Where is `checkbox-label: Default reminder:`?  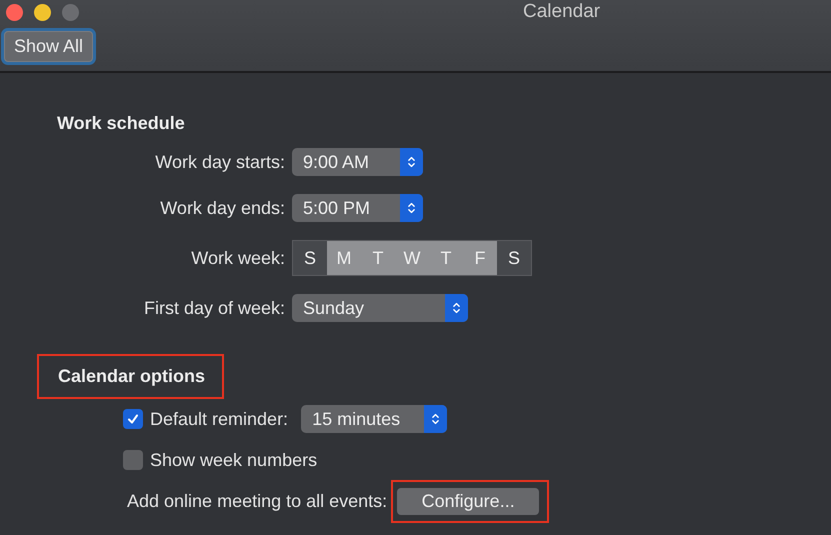
checkbox-label: Default reminder: is located at coordinates (219, 419).